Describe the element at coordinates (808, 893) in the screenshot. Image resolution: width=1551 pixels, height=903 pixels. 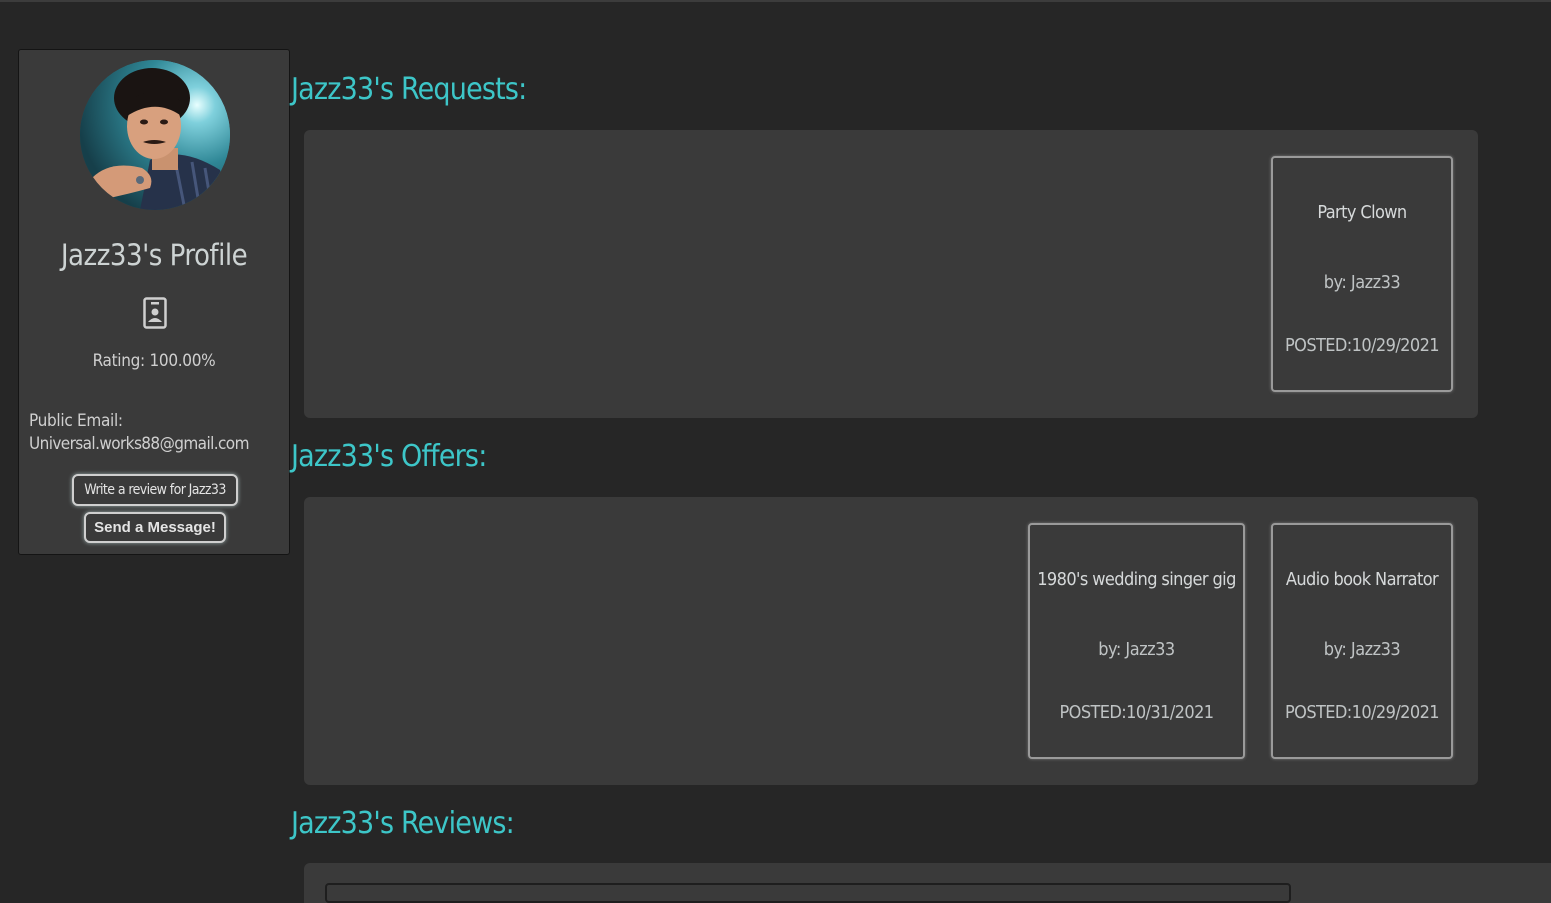
I see `review-card` at that location.